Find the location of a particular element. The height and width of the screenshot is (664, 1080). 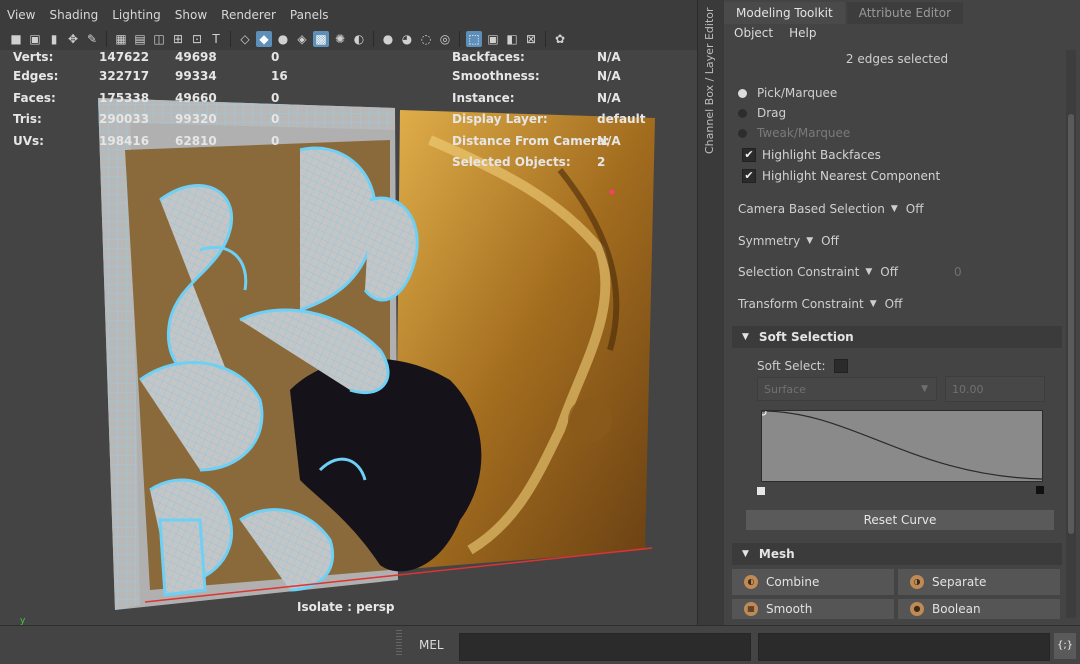

section-soft-selection: ▼ Soft Selection is located at coordinates (897, 337).